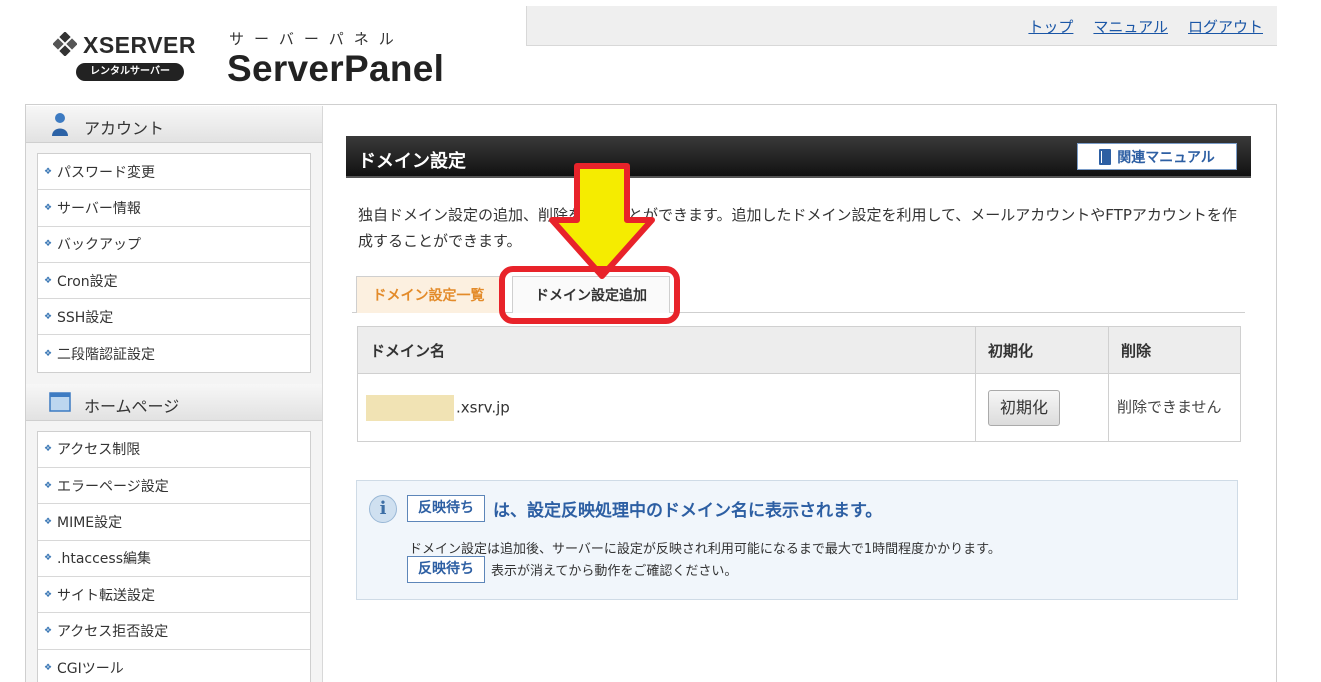  Describe the element at coordinates (99, 208) in the screenshot. I see `sidebar-item-label: サーバー情報` at that location.